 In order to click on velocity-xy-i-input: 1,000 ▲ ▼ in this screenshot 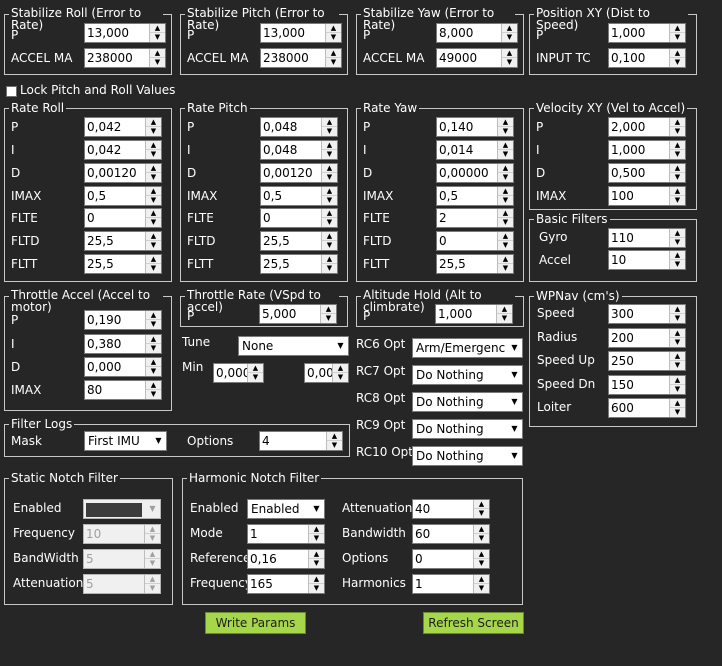, I will do `click(647, 150)`.